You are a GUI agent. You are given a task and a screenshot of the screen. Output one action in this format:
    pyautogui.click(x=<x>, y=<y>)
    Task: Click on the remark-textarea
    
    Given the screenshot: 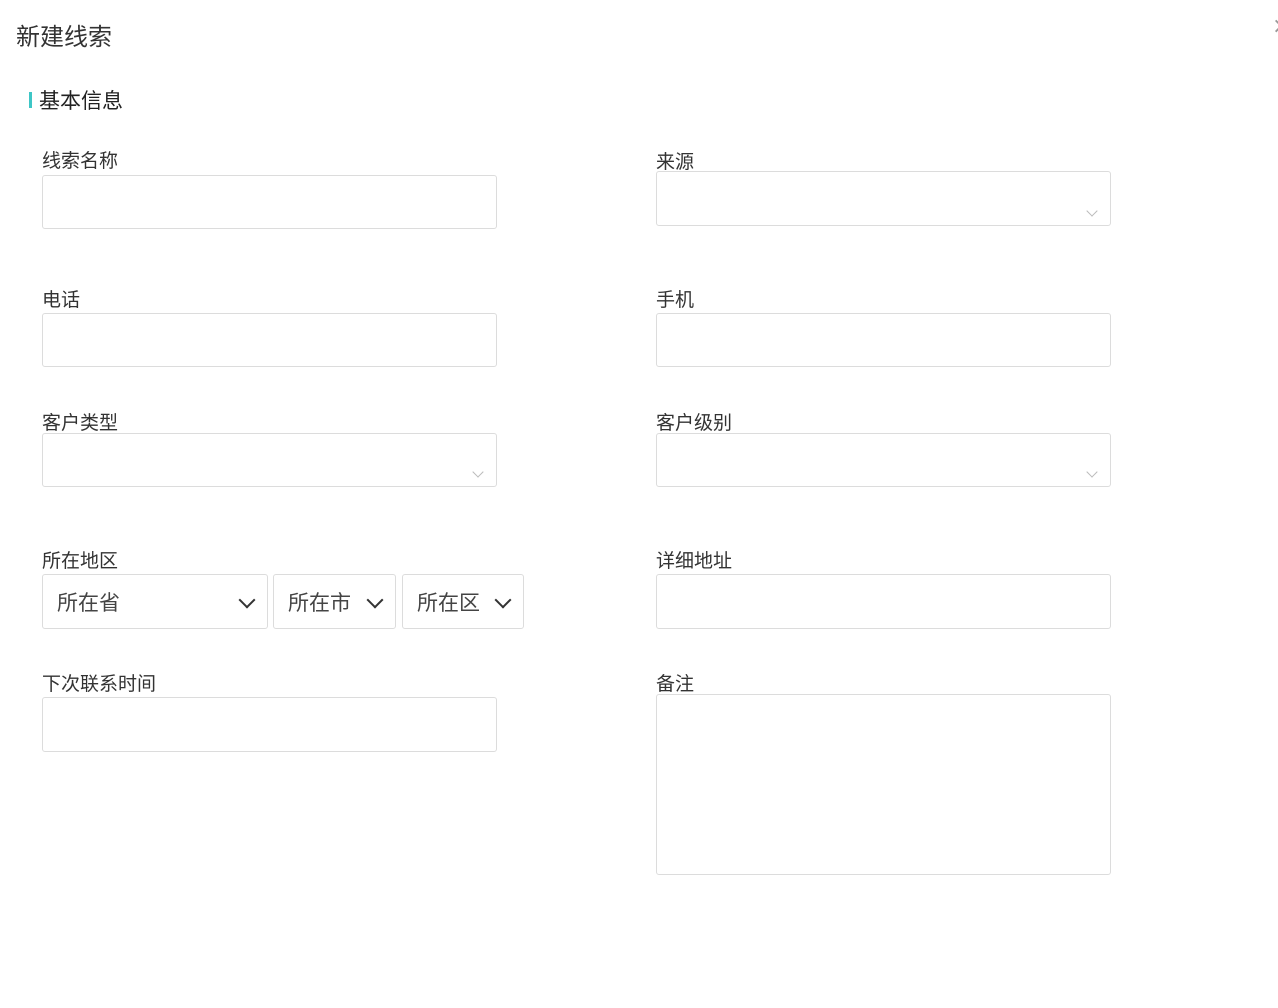 What is the action you would take?
    pyautogui.click(x=883, y=784)
    